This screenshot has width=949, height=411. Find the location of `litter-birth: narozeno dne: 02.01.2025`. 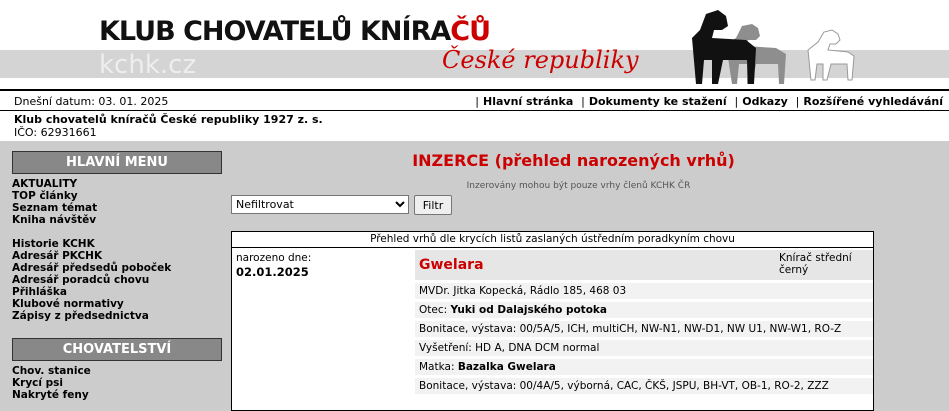

litter-birth: narozeno dne: 02.01.2025 is located at coordinates (273, 265).